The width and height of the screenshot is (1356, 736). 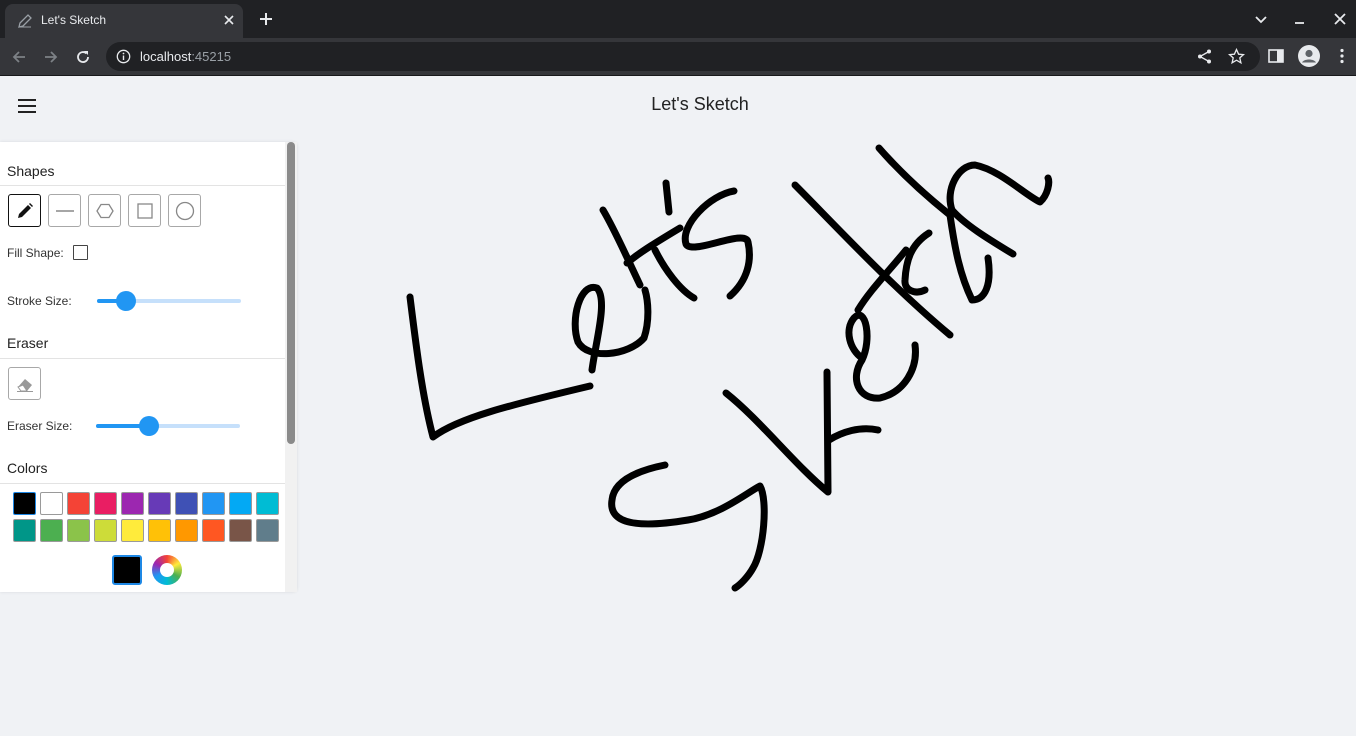 What do you see at coordinates (1340, 19) in the screenshot?
I see `close-window-icon` at bounding box center [1340, 19].